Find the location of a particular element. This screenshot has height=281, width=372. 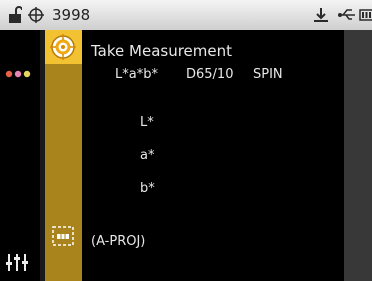

crosshair-icon is located at coordinates (36, 15).